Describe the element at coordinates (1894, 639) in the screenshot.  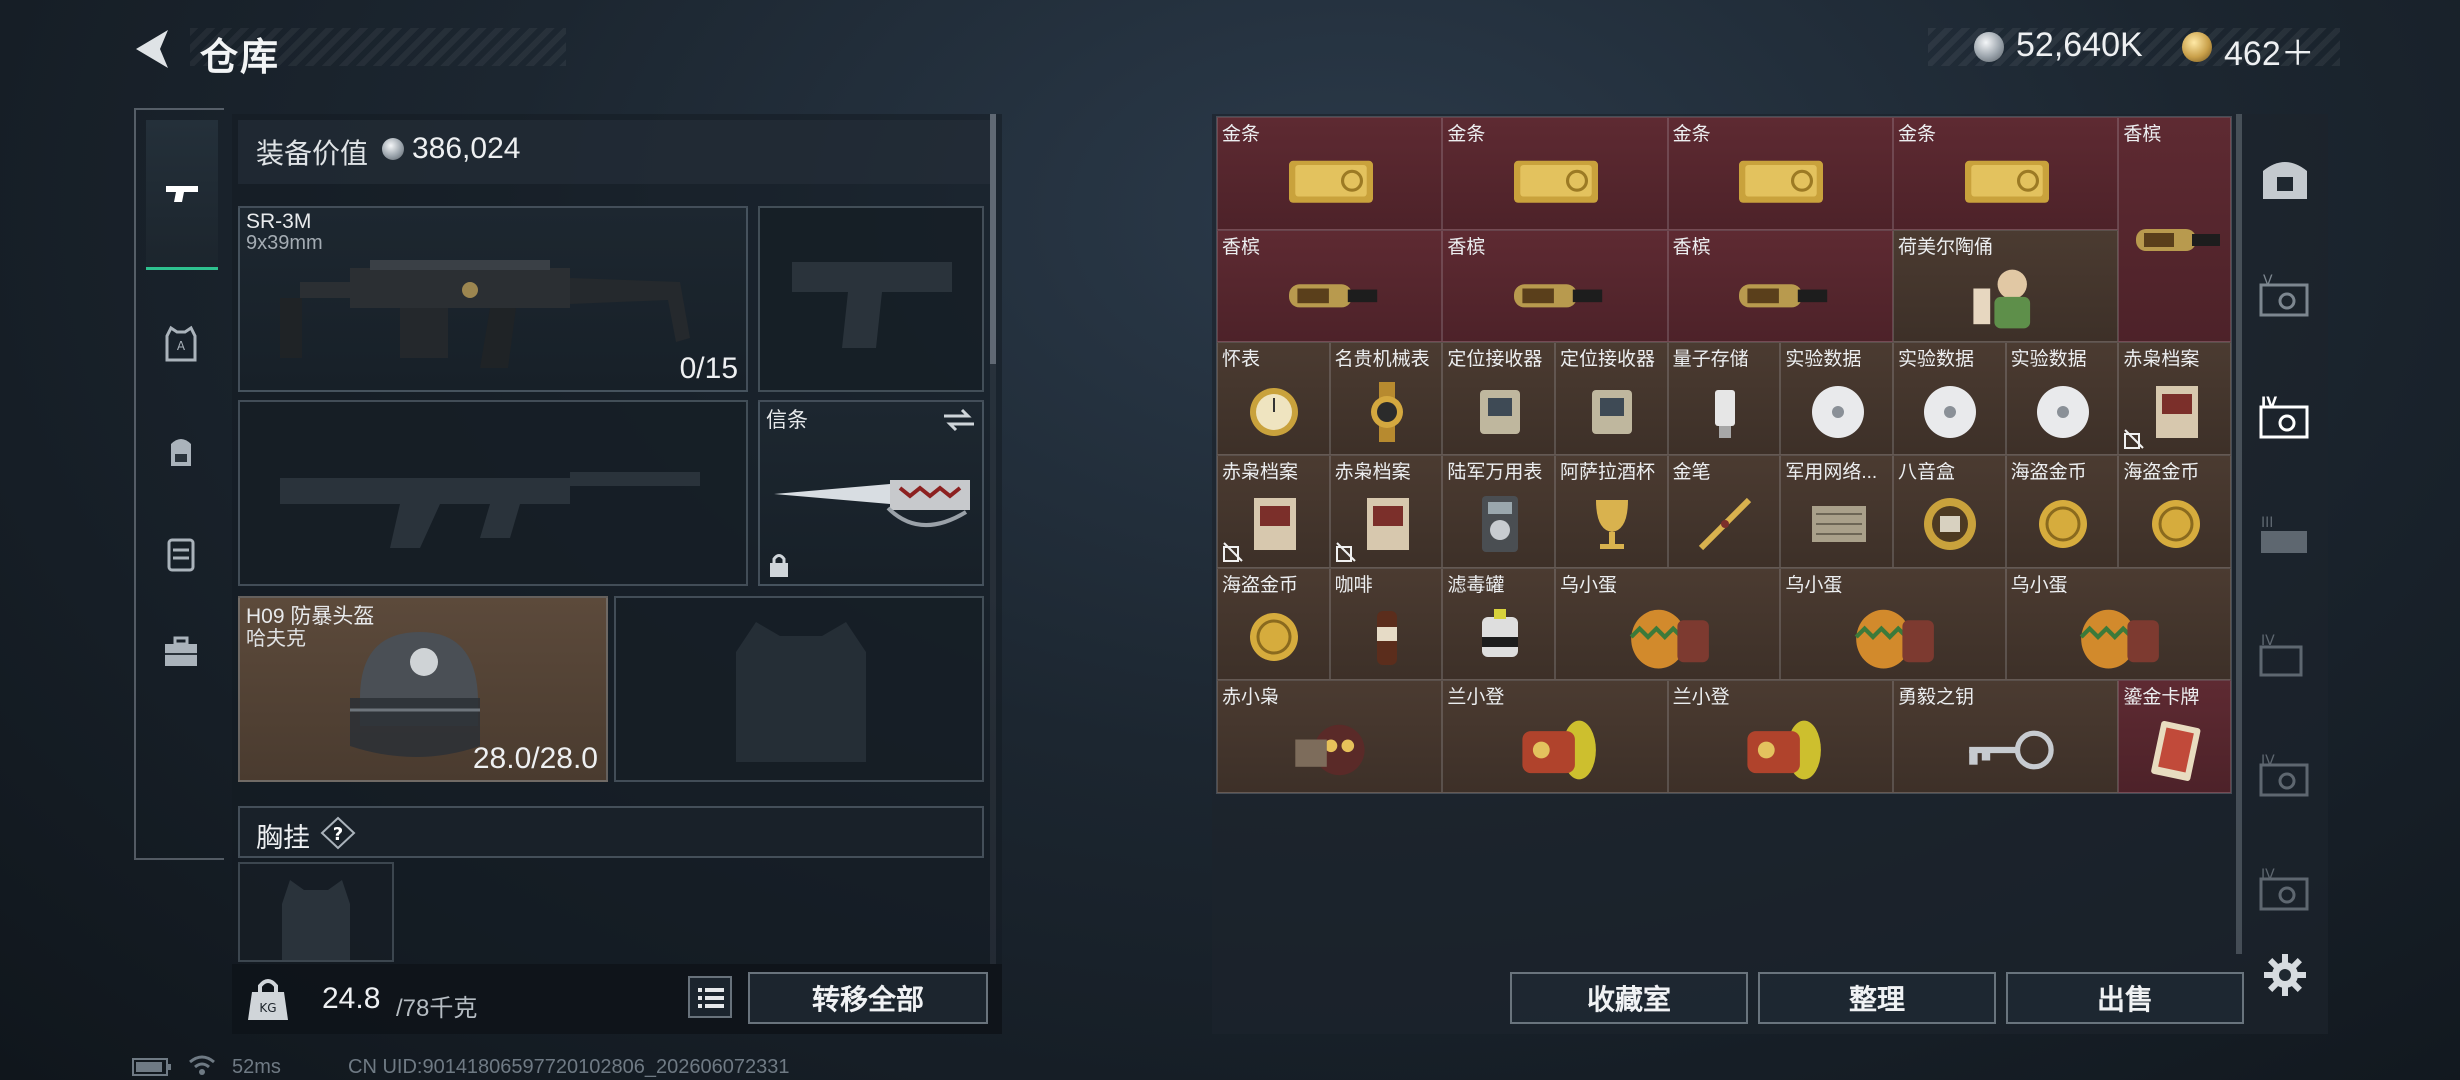
I see `egg-toy-icon` at that location.